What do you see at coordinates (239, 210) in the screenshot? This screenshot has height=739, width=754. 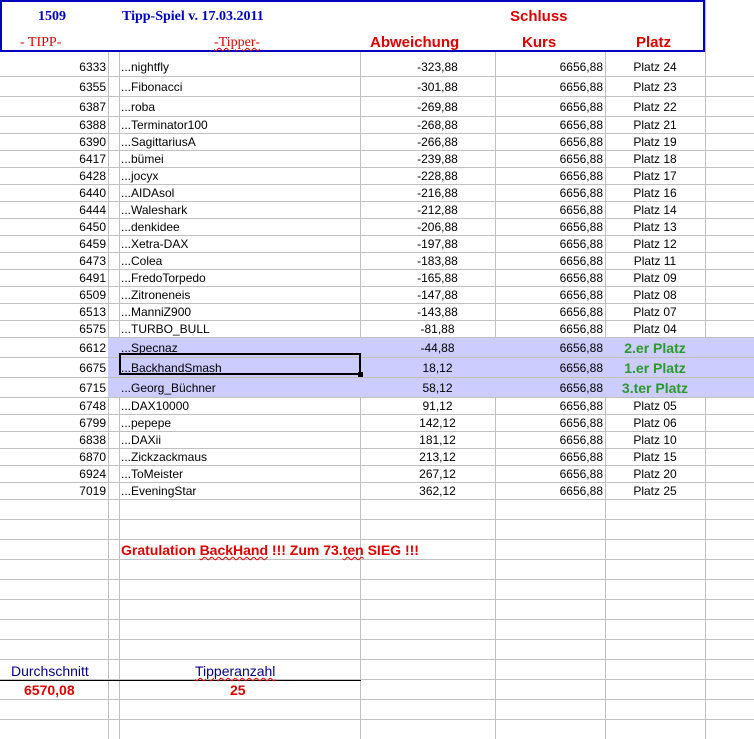 I see `tipper-cell: ...Waleshark` at bounding box center [239, 210].